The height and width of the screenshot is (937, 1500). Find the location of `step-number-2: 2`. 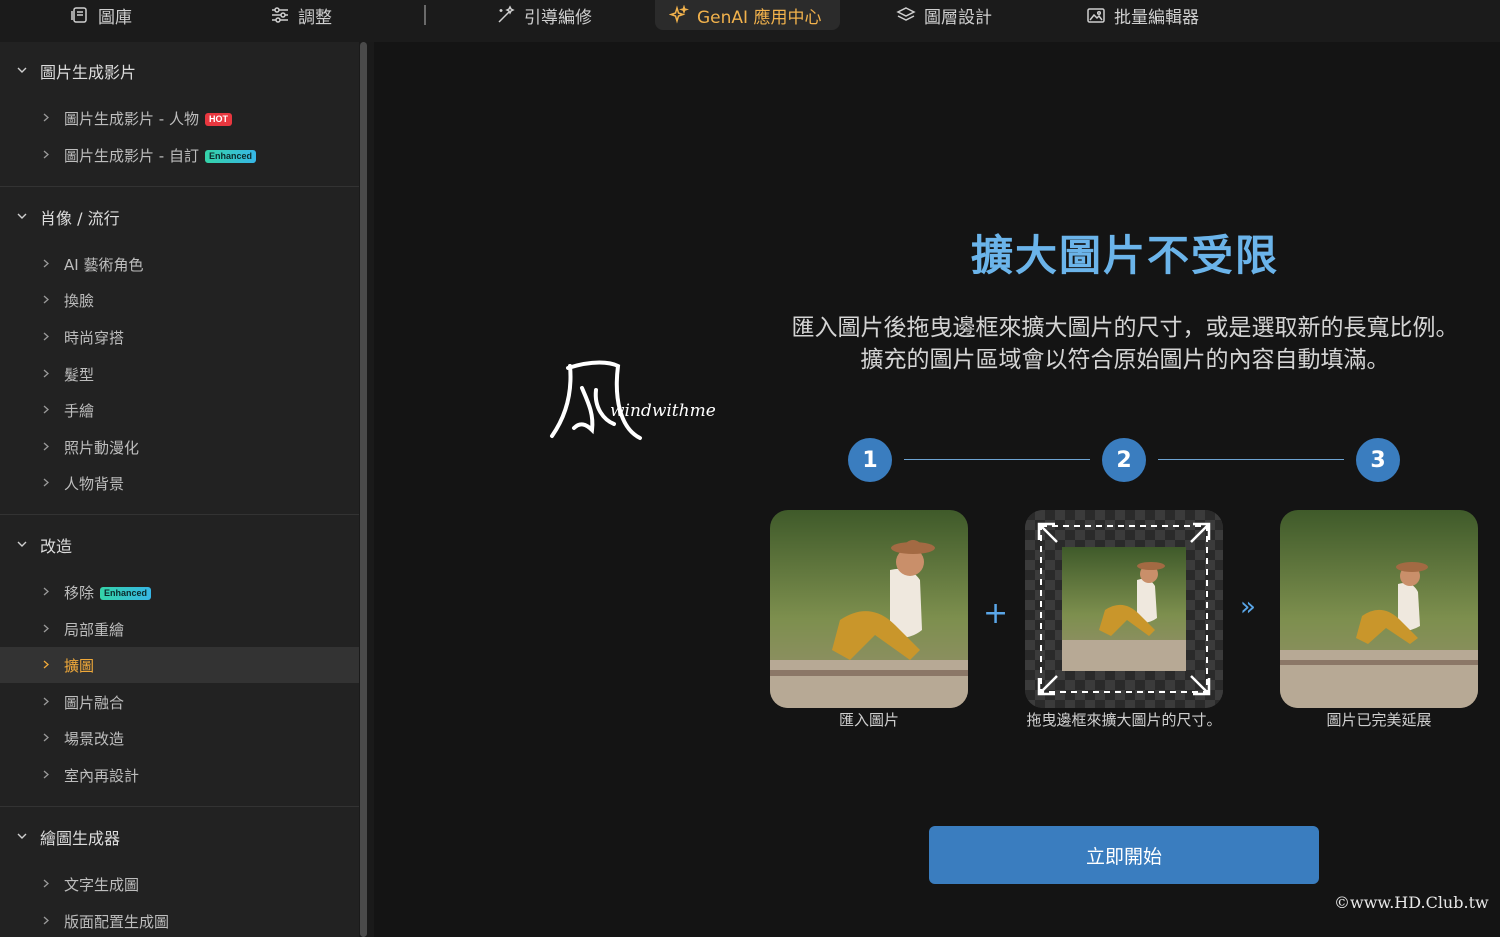

step-number-2: 2 is located at coordinates (1124, 460).